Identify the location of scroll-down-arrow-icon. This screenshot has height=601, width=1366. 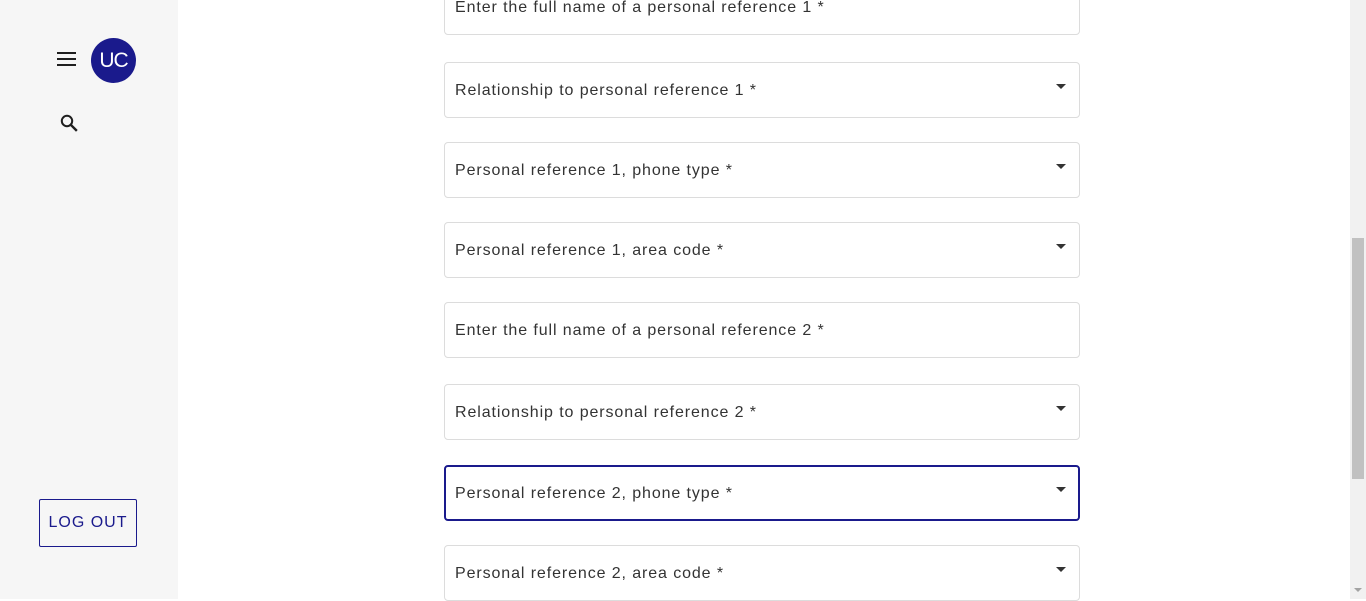
(1358, 590).